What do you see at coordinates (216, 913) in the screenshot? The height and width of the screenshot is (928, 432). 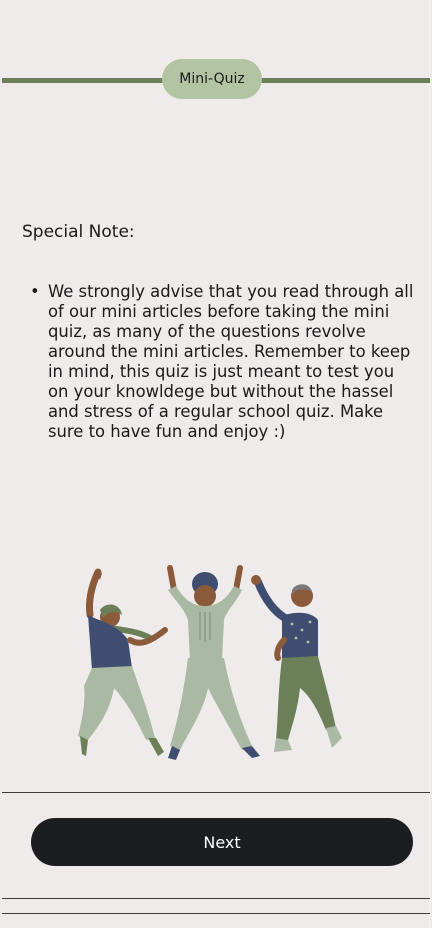 I see `footer-divider-bottom` at bounding box center [216, 913].